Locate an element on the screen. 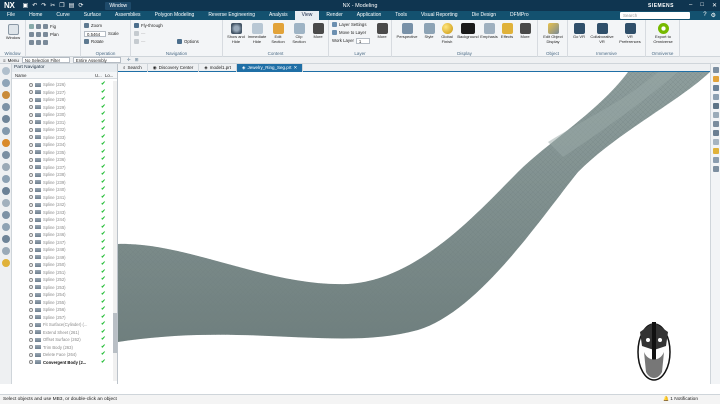  table-row: Spline (226) ✔ is located at coordinates (65, 85).